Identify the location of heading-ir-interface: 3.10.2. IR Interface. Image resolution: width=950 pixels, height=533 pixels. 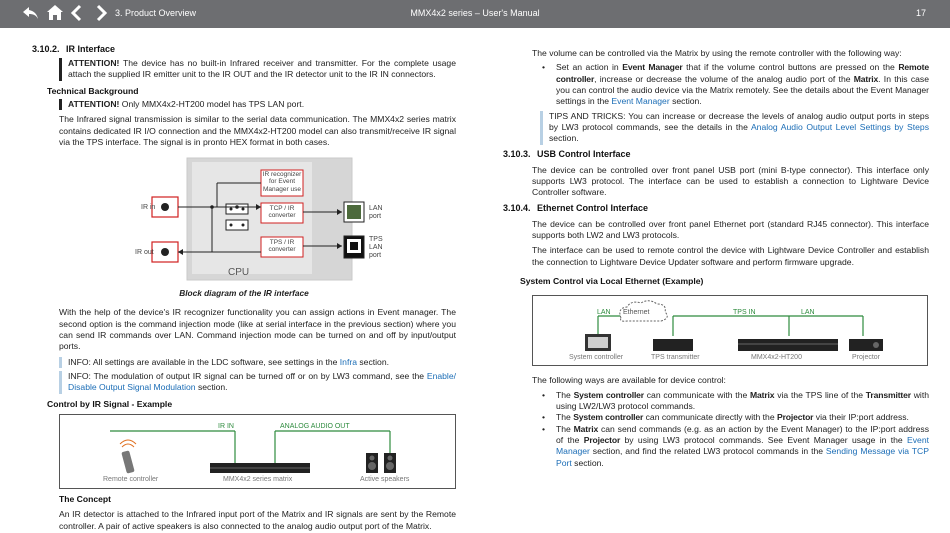
(74, 49).